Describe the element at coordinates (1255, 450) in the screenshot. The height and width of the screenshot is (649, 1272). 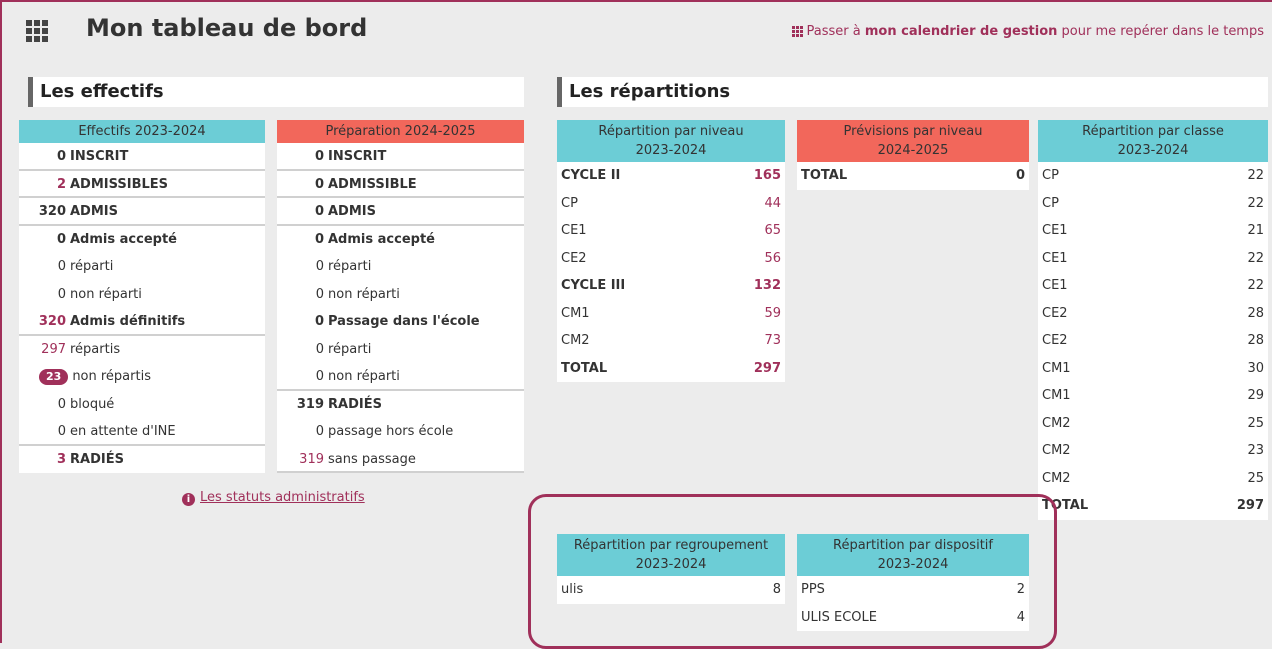
I see `row-value: 23` at that location.